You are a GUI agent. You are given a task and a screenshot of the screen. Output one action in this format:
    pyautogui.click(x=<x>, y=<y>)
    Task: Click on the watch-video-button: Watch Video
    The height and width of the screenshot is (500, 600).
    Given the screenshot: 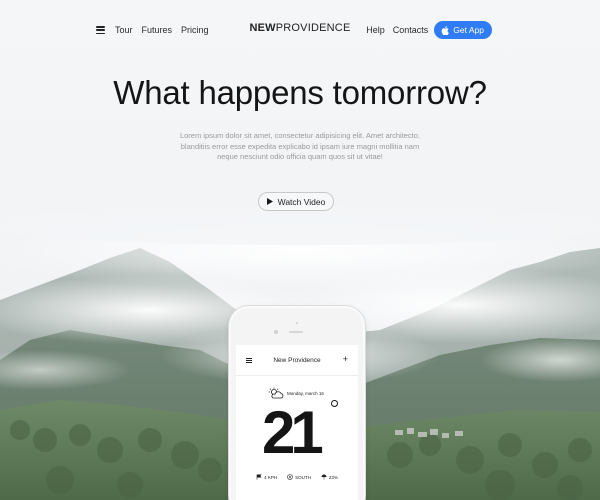 What is the action you would take?
    pyautogui.click(x=296, y=201)
    